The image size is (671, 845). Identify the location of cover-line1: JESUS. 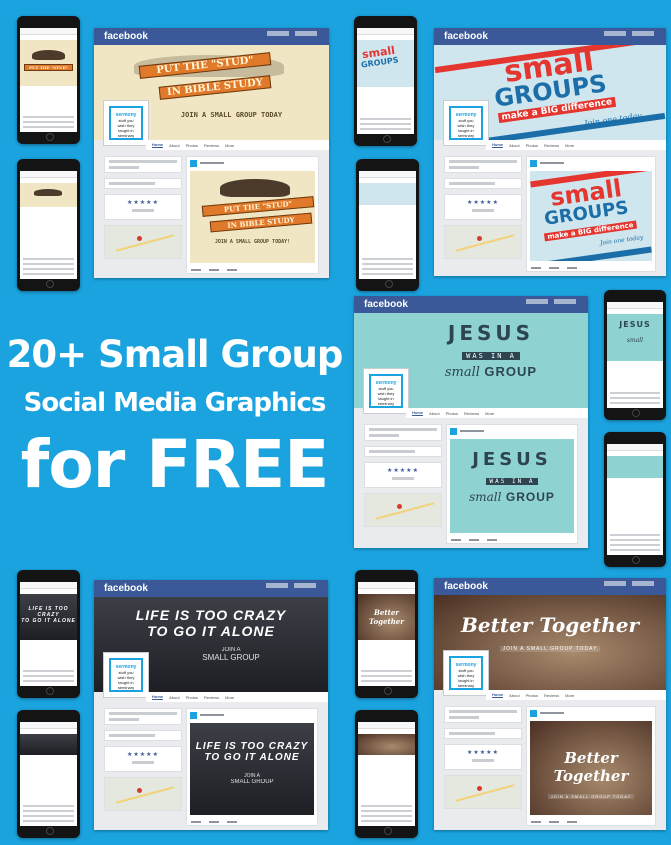
(491, 333).